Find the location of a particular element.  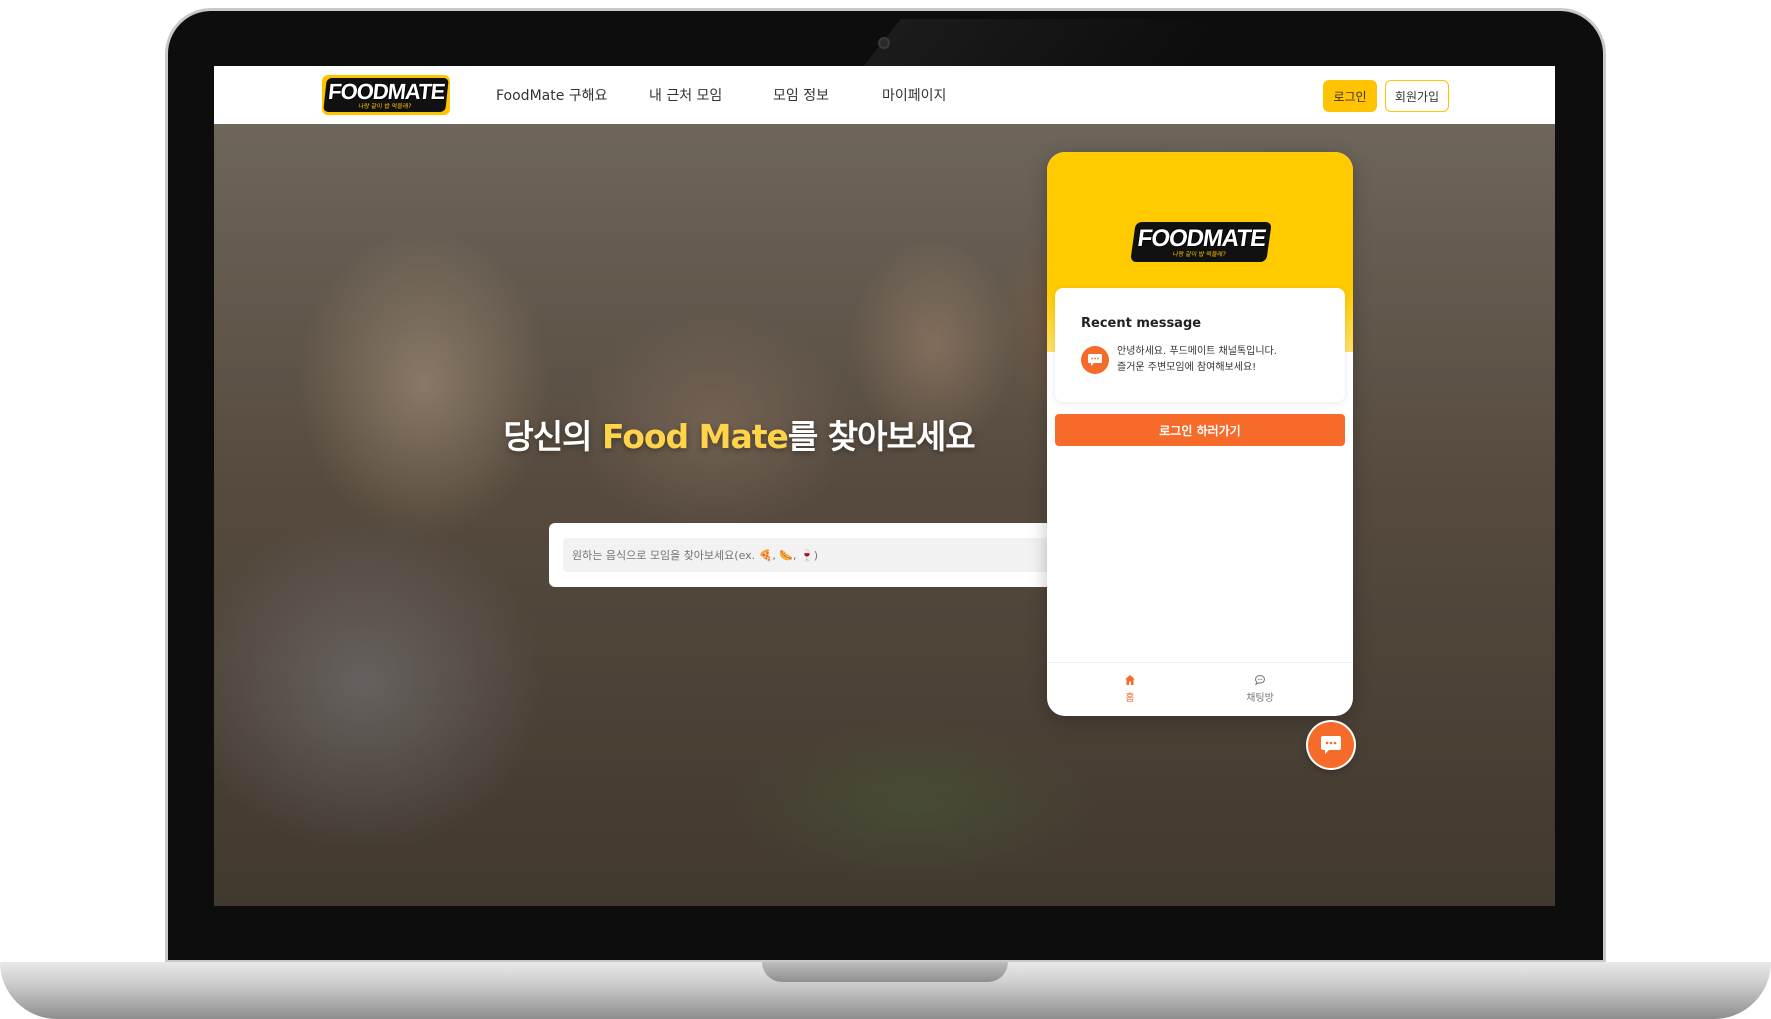

chat-logo-text: FOODMATE is located at coordinates (1201, 238).